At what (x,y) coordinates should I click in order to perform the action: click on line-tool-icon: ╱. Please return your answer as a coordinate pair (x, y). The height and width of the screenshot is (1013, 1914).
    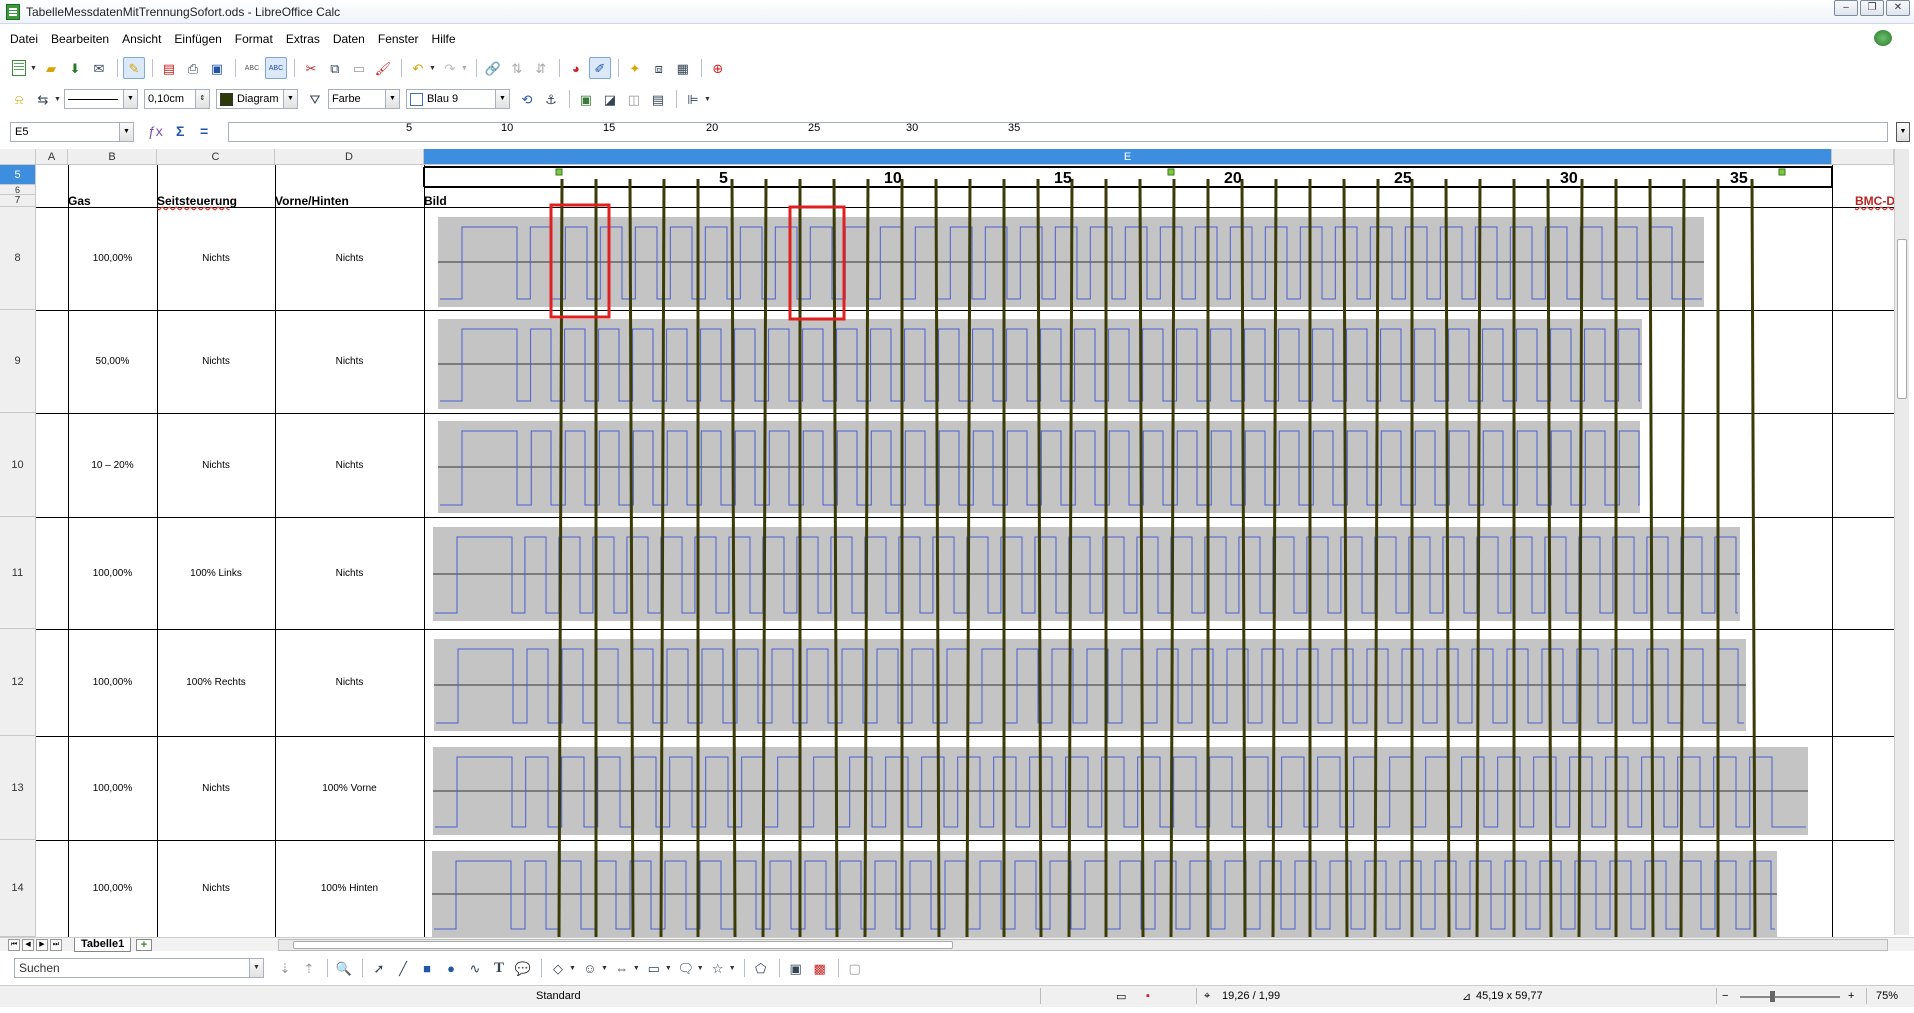
    Looking at the image, I should click on (403, 968).